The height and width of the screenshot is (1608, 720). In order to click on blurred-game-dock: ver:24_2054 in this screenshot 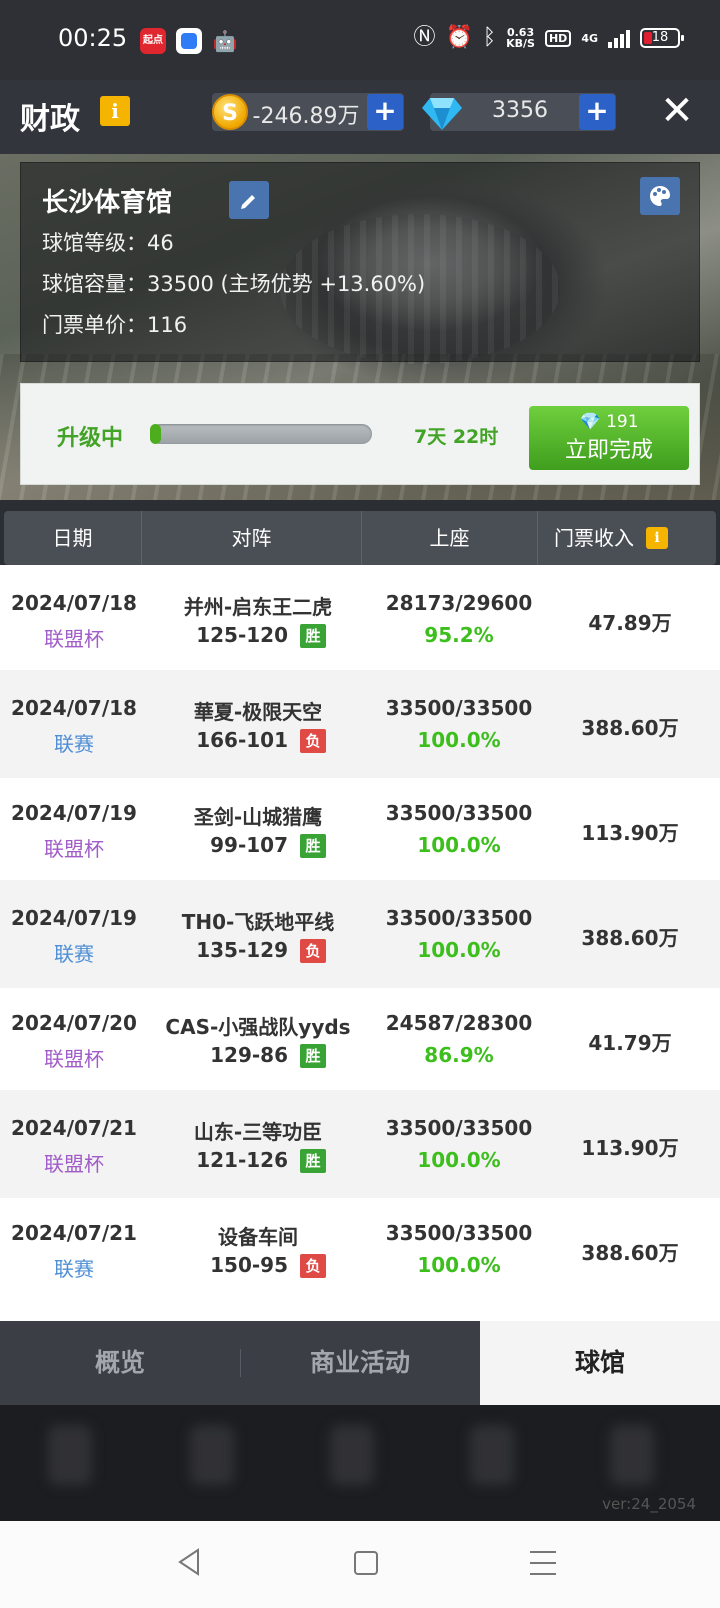, I will do `click(360, 1463)`.